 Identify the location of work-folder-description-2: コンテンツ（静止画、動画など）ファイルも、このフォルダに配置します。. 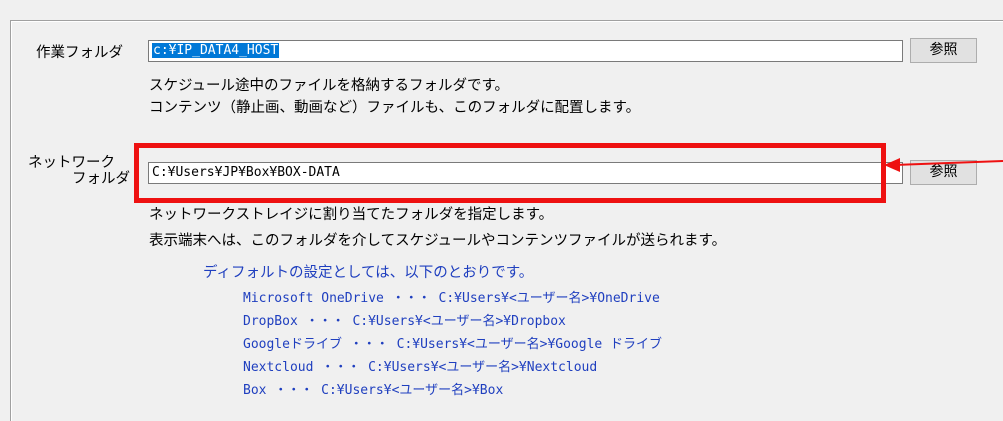
(395, 108).